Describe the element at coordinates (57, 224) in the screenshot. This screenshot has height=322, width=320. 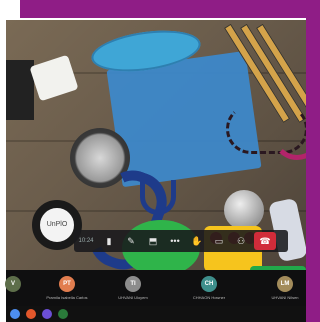
I see `speaker-label: UnPlO` at that location.